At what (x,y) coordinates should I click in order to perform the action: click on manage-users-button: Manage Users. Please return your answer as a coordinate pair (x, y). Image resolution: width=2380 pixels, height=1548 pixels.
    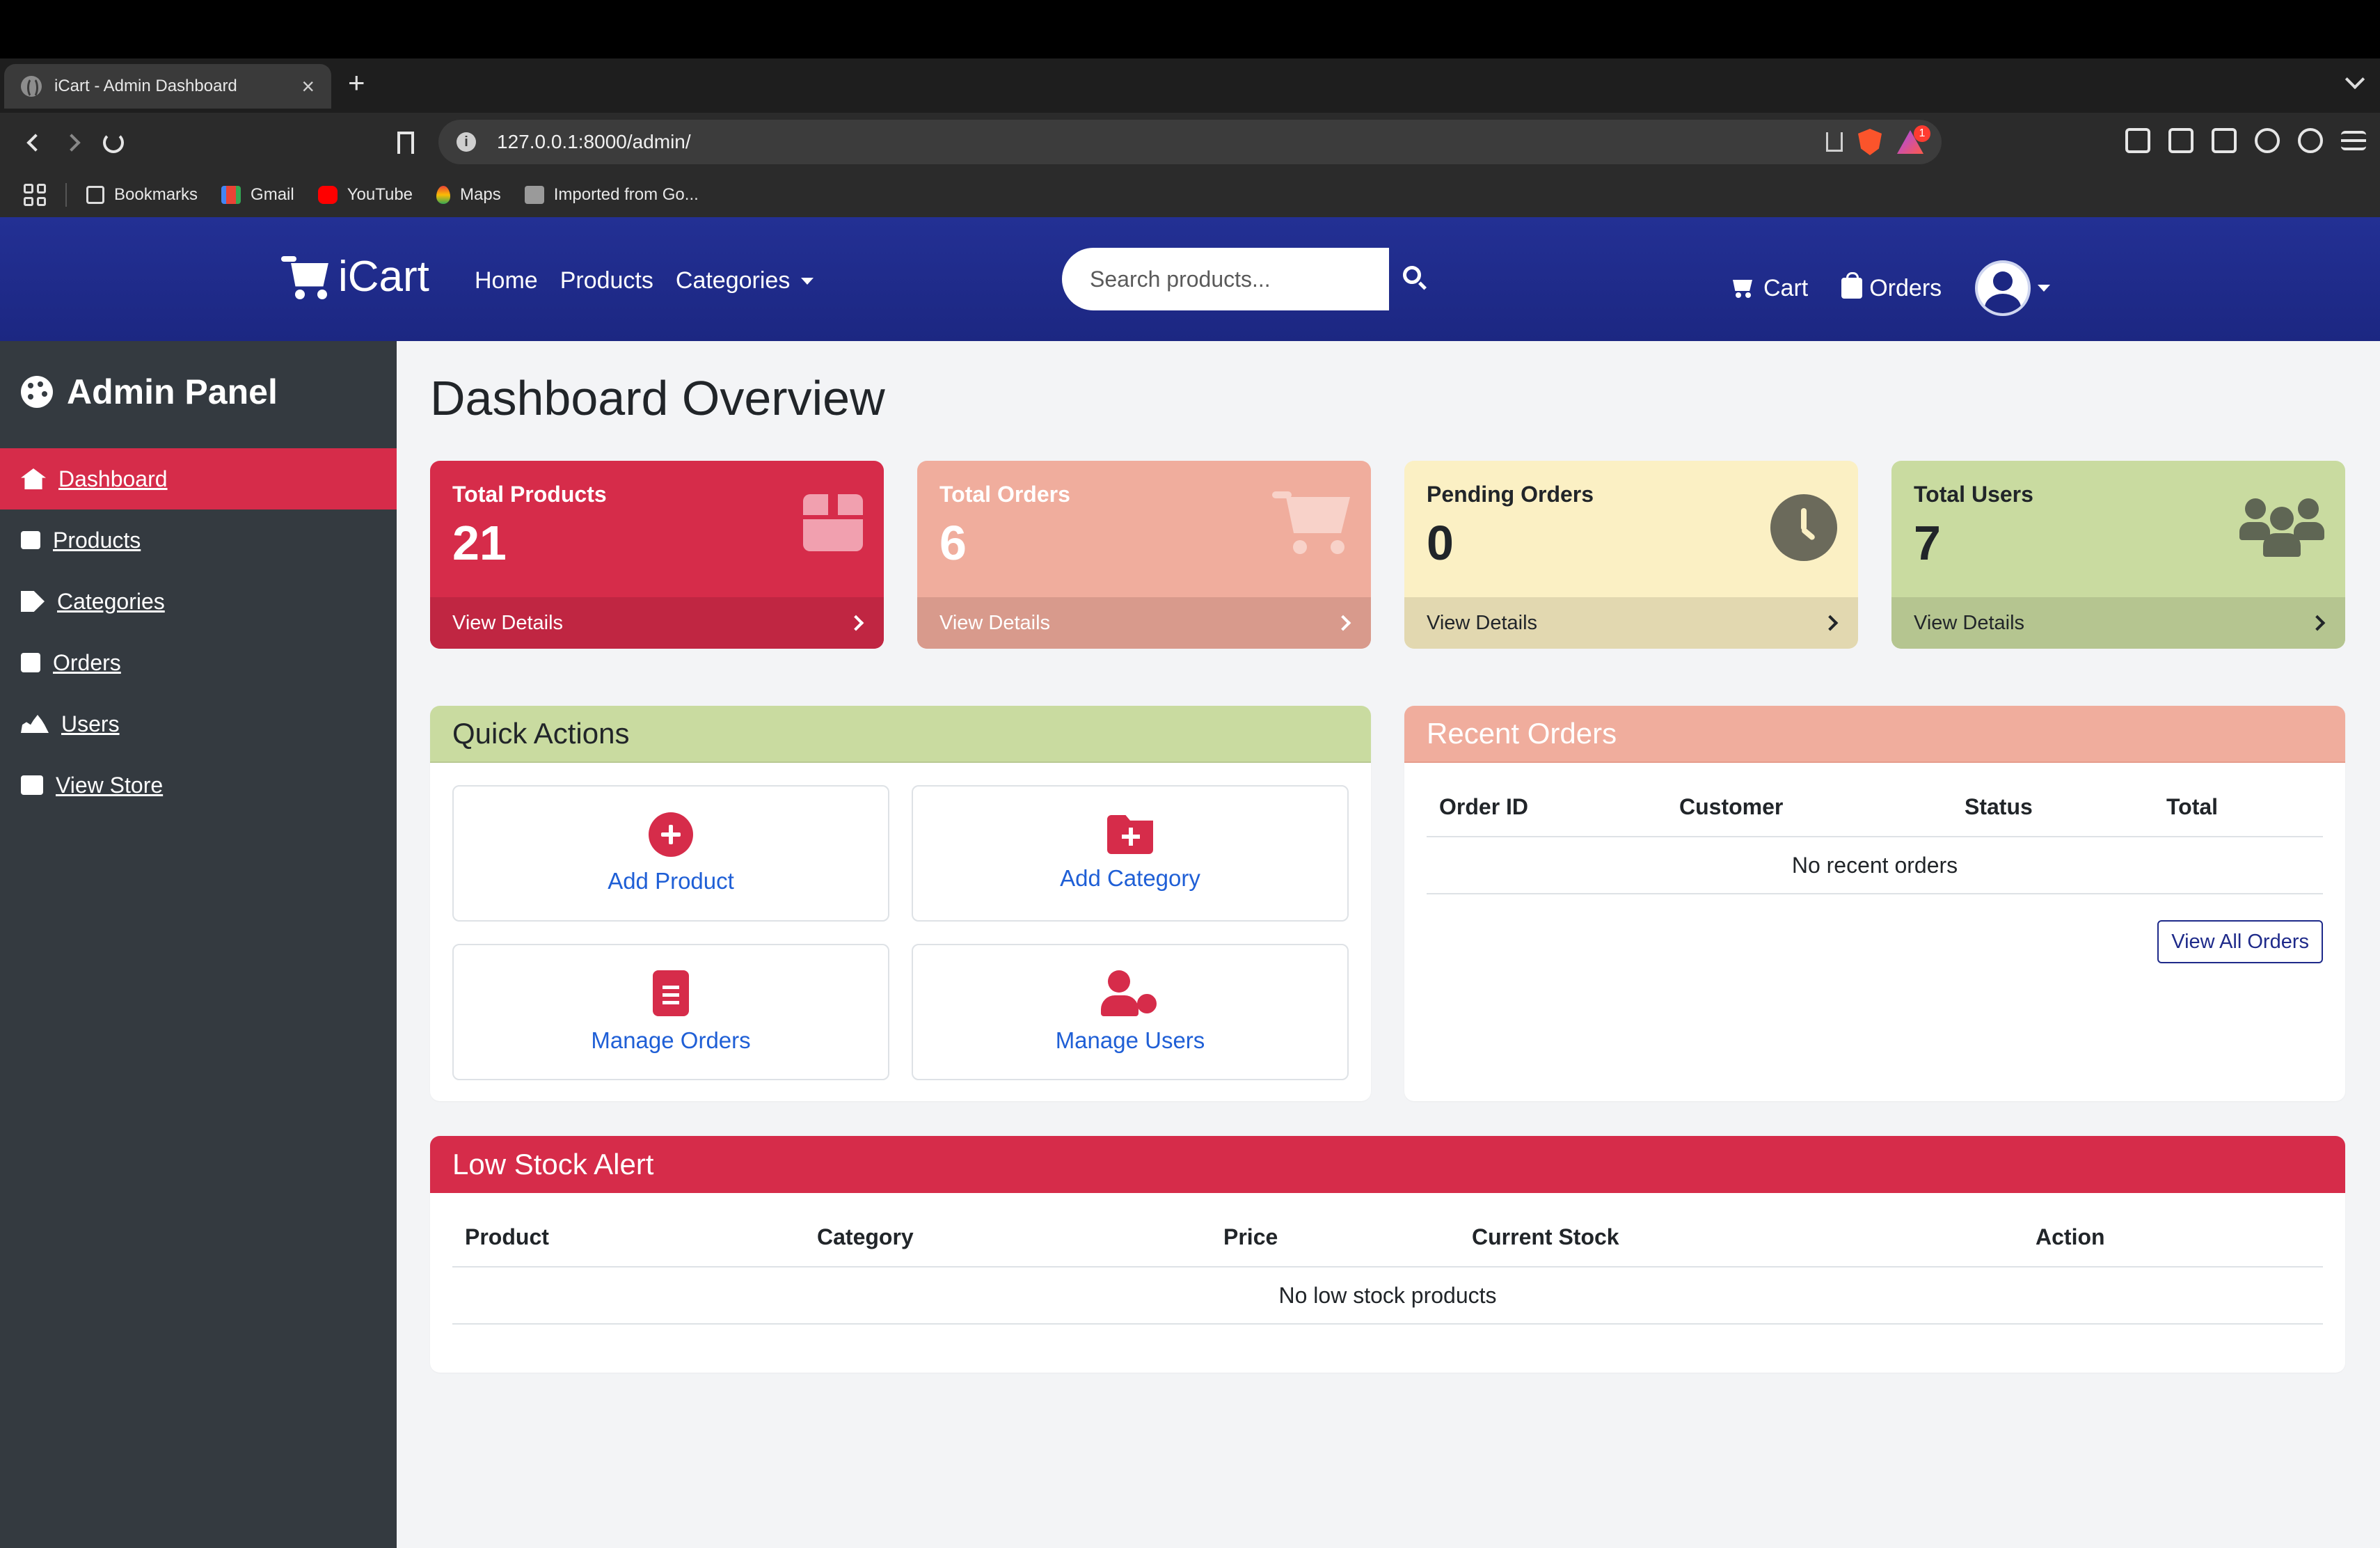
    Looking at the image, I should click on (1130, 1012).